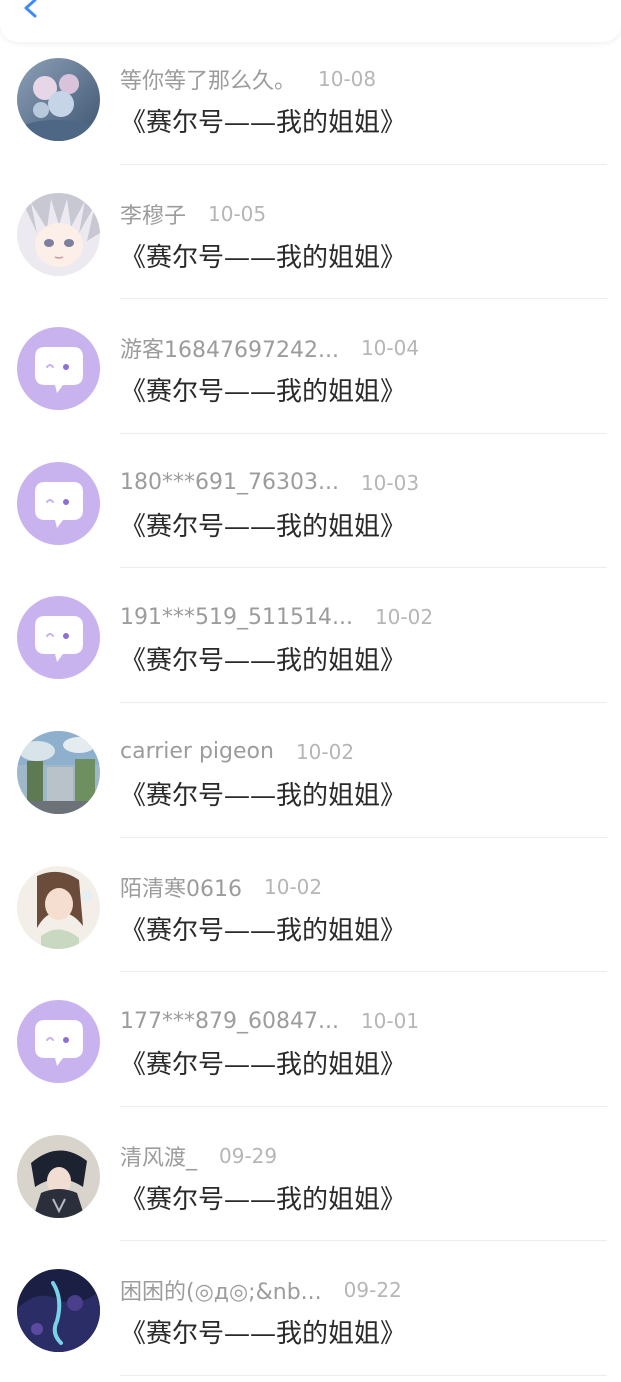  What do you see at coordinates (159, 1158) in the screenshot?
I see `sender-name: 清风渡_` at bounding box center [159, 1158].